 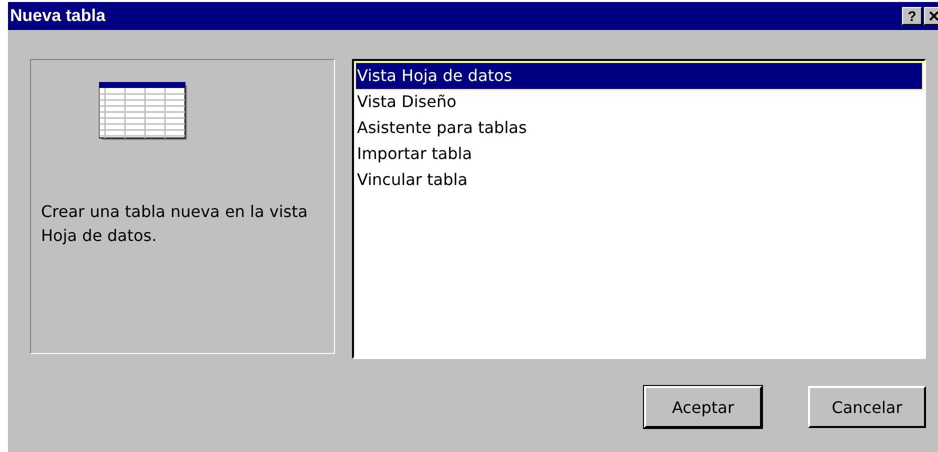 I want to click on close-button, so click(x=931, y=16).